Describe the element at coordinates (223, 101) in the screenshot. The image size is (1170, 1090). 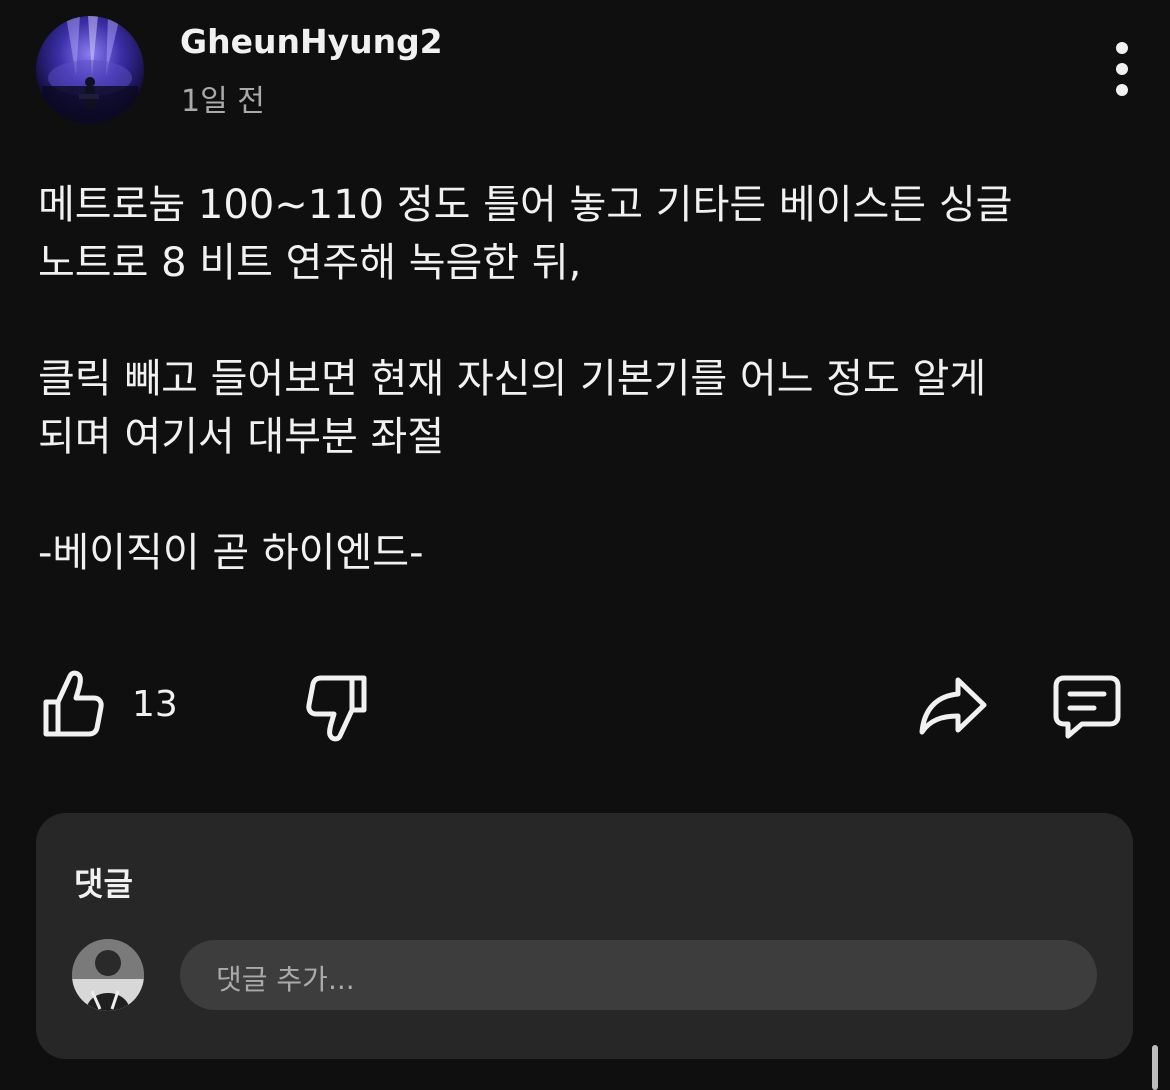
I see `post-timestamp: 1일 전` at that location.